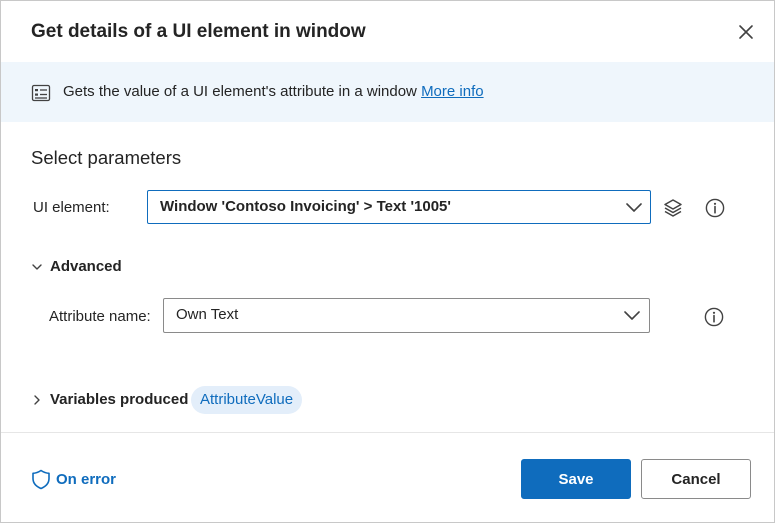  What do you see at coordinates (387, 432) in the screenshot?
I see `footer-divider` at bounding box center [387, 432].